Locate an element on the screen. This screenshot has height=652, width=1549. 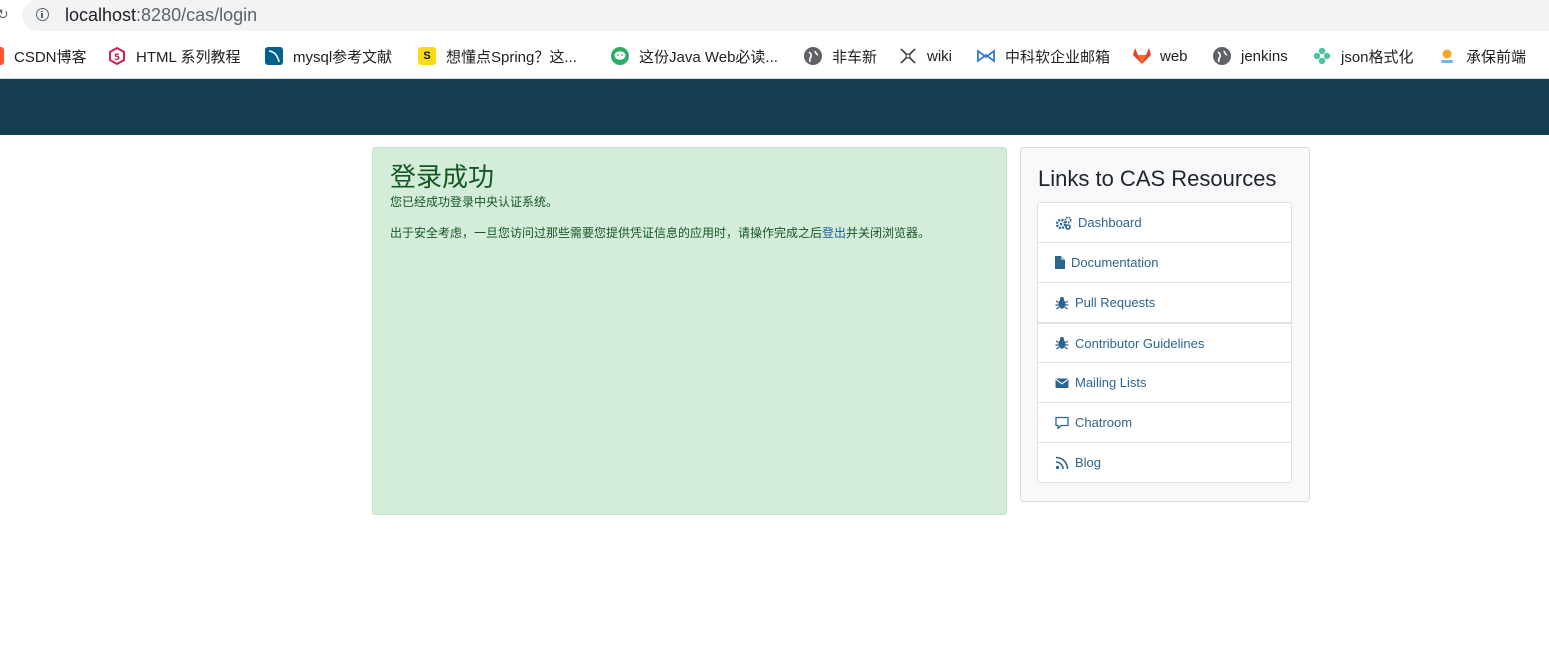
wiki-icon is located at coordinates (908, 56).